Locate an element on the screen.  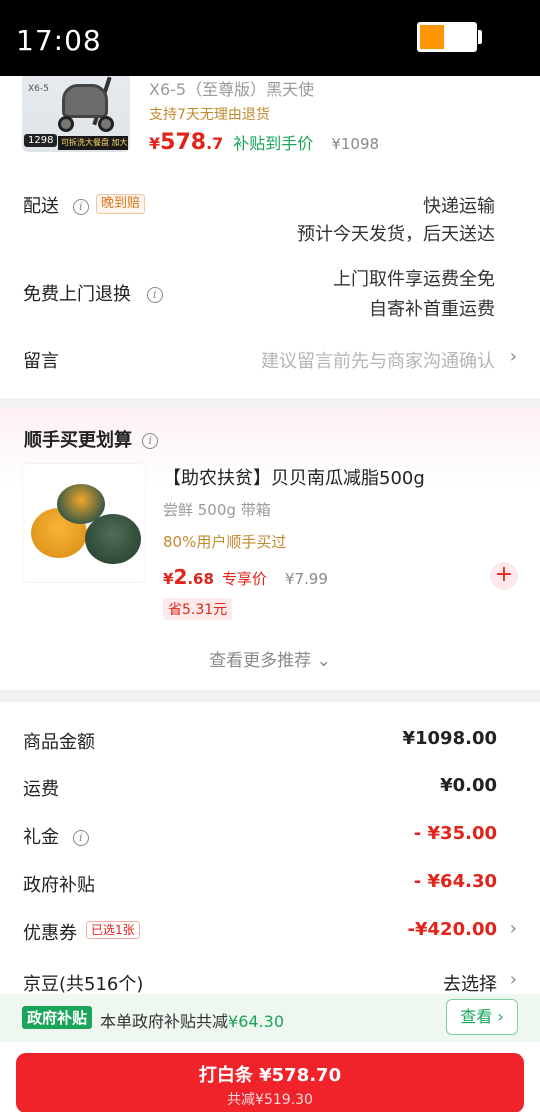
product-image-strip: 可拆洗大餐盘 加大置物篮 is located at coordinates (93, 143).